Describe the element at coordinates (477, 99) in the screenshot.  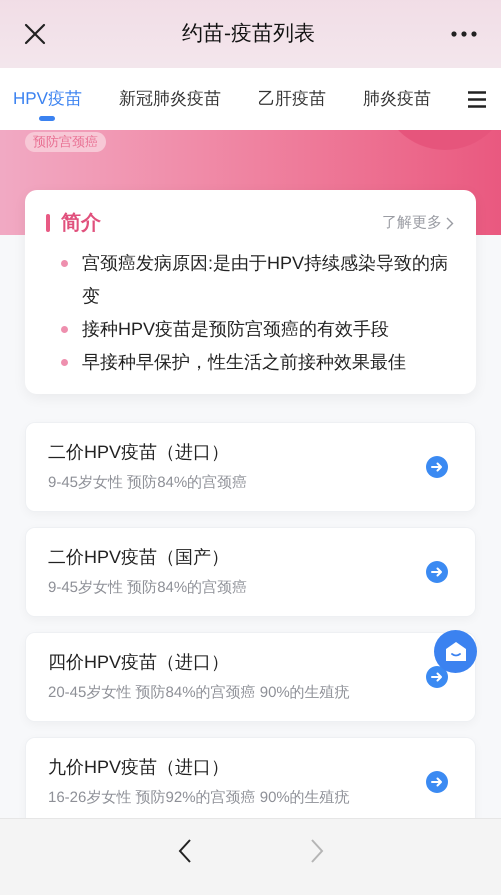
I see `menu-icon` at that location.